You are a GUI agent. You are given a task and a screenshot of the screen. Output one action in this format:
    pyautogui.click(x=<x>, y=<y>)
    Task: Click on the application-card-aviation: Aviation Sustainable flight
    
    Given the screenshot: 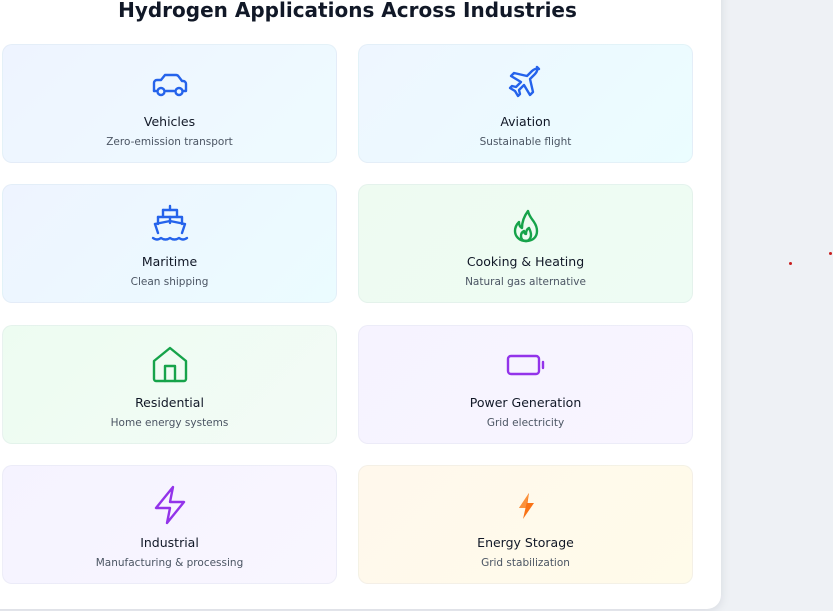 What is the action you would take?
    pyautogui.click(x=525, y=103)
    